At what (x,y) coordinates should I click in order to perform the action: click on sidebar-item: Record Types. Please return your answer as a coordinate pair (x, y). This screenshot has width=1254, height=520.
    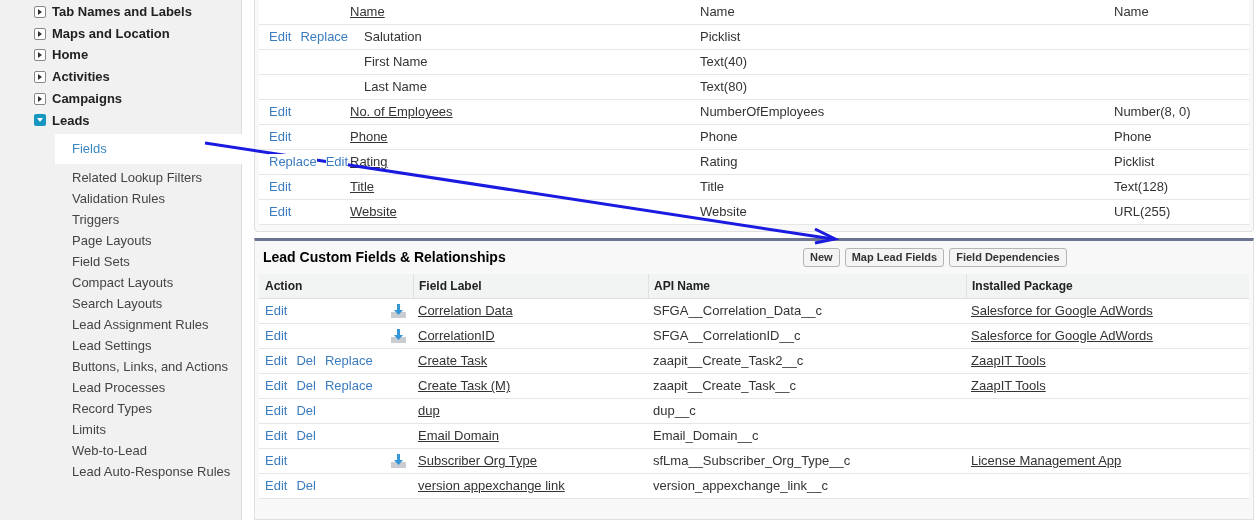
    Looking at the image, I should click on (148, 408).